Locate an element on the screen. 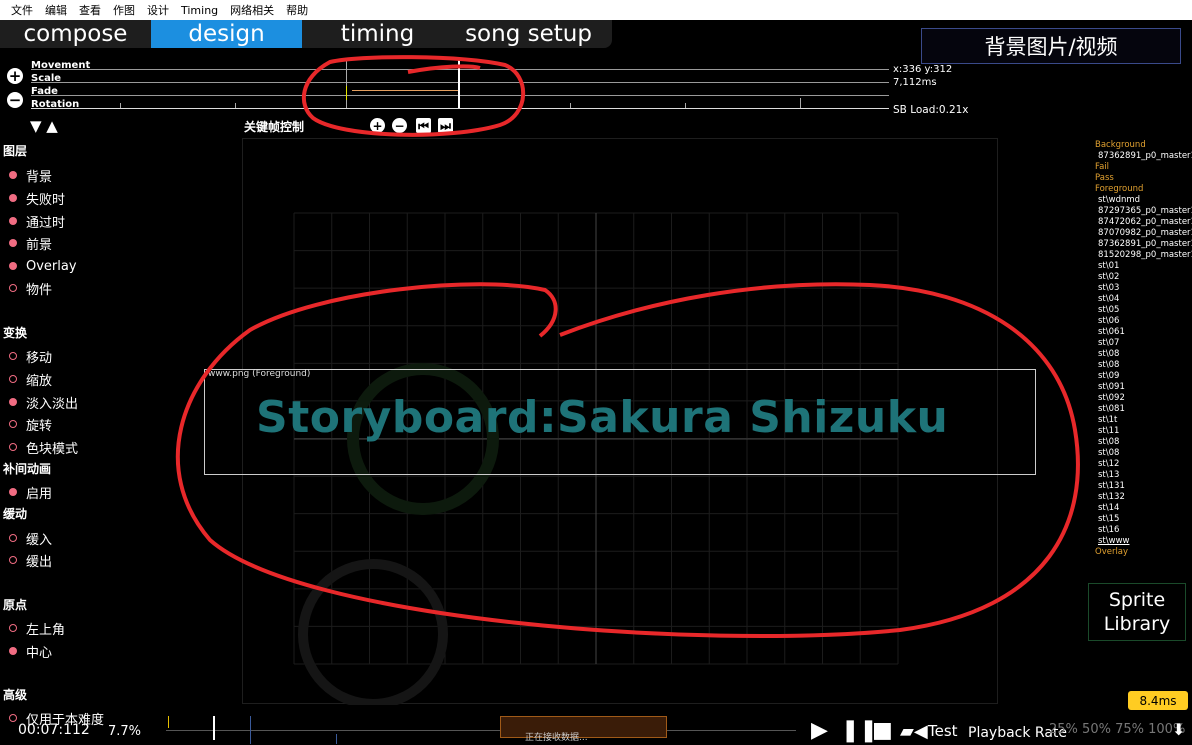 The height and width of the screenshot is (745, 1192). menu-help: 帮助 is located at coordinates (297, 10).